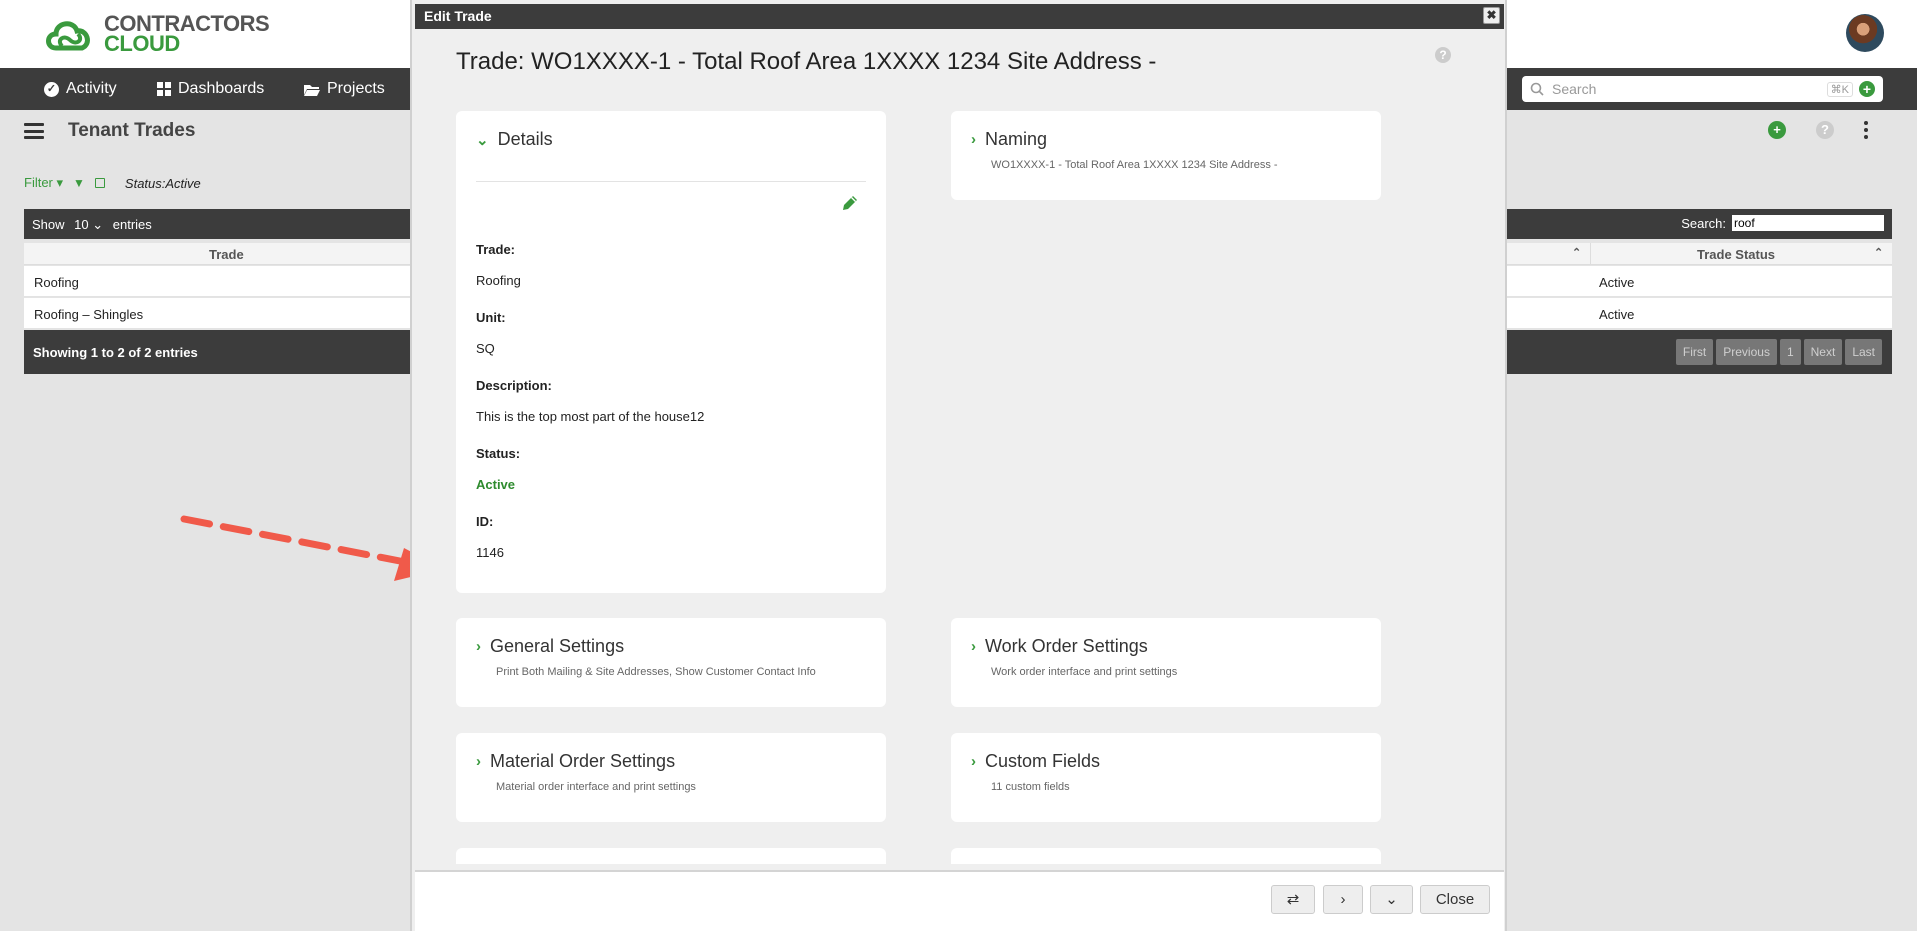  I want to click on trade-label: Trade:, so click(496, 249).